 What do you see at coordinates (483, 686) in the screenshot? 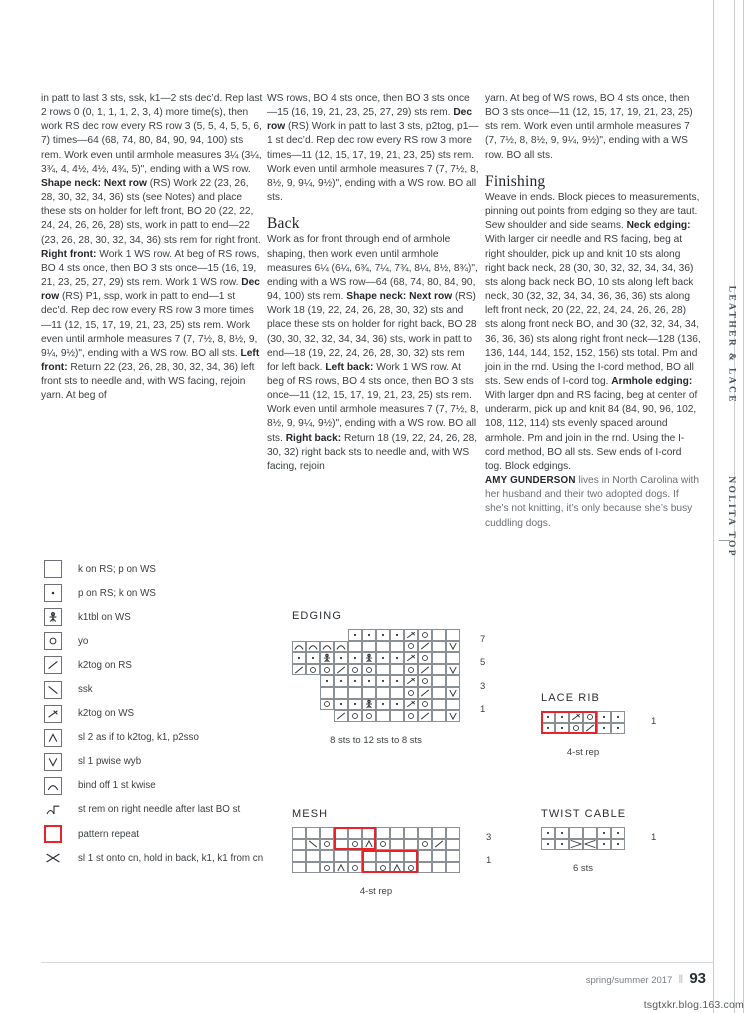
I see `chart-row-number: 3` at bounding box center [483, 686].